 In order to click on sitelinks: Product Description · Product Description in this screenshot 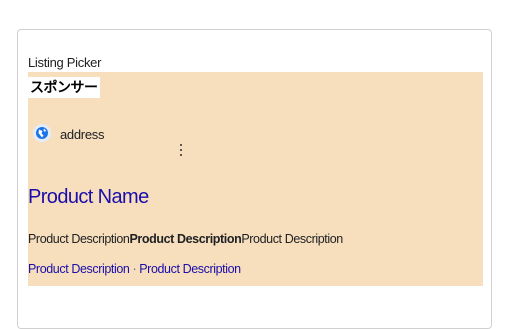, I will do `click(134, 269)`.